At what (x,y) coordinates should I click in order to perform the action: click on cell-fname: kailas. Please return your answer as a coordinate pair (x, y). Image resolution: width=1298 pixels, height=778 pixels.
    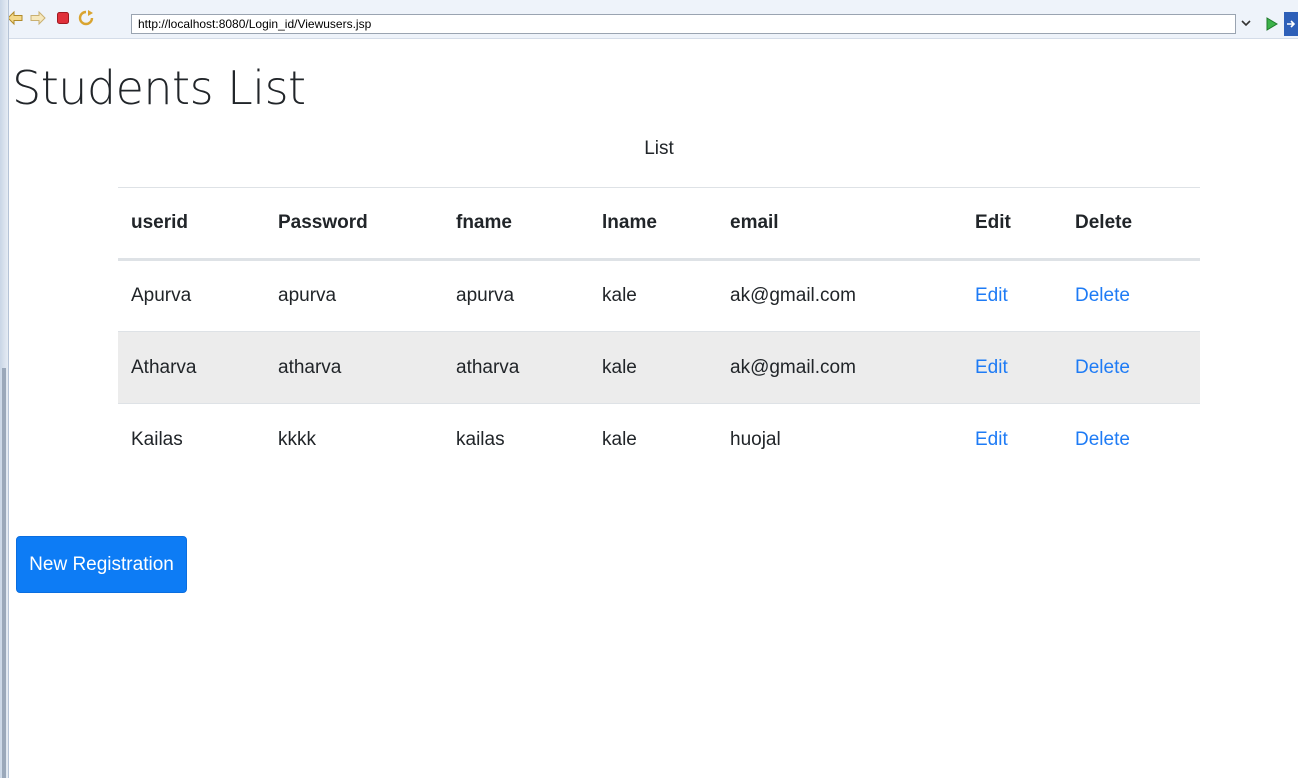
    Looking at the image, I should click on (516, 439).